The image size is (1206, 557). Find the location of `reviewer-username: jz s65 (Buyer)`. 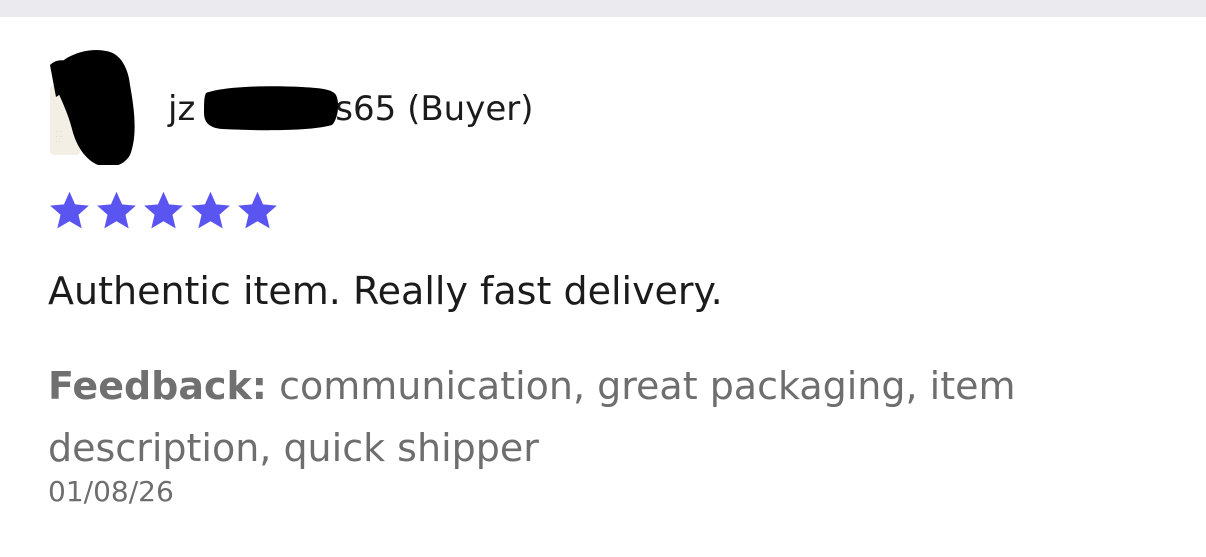

reviewer-username: jz s65 (Buyer) is located at coordinates (351, 108).